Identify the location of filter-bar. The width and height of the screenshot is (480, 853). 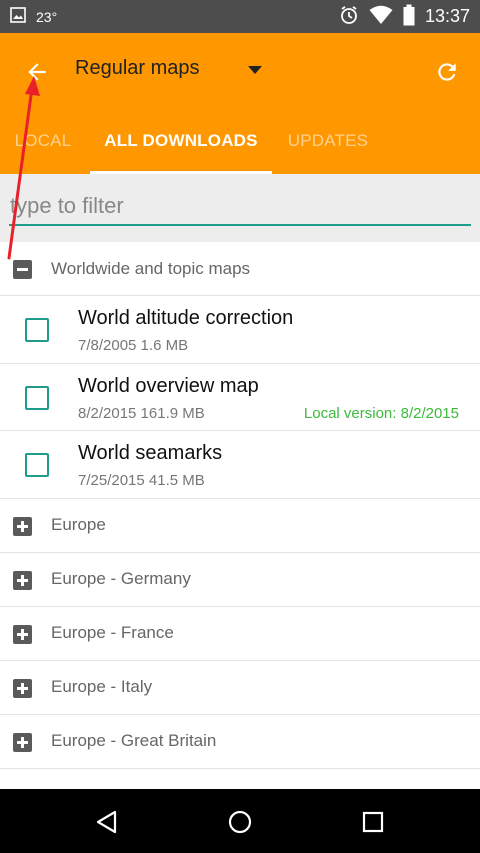
(240, 208).